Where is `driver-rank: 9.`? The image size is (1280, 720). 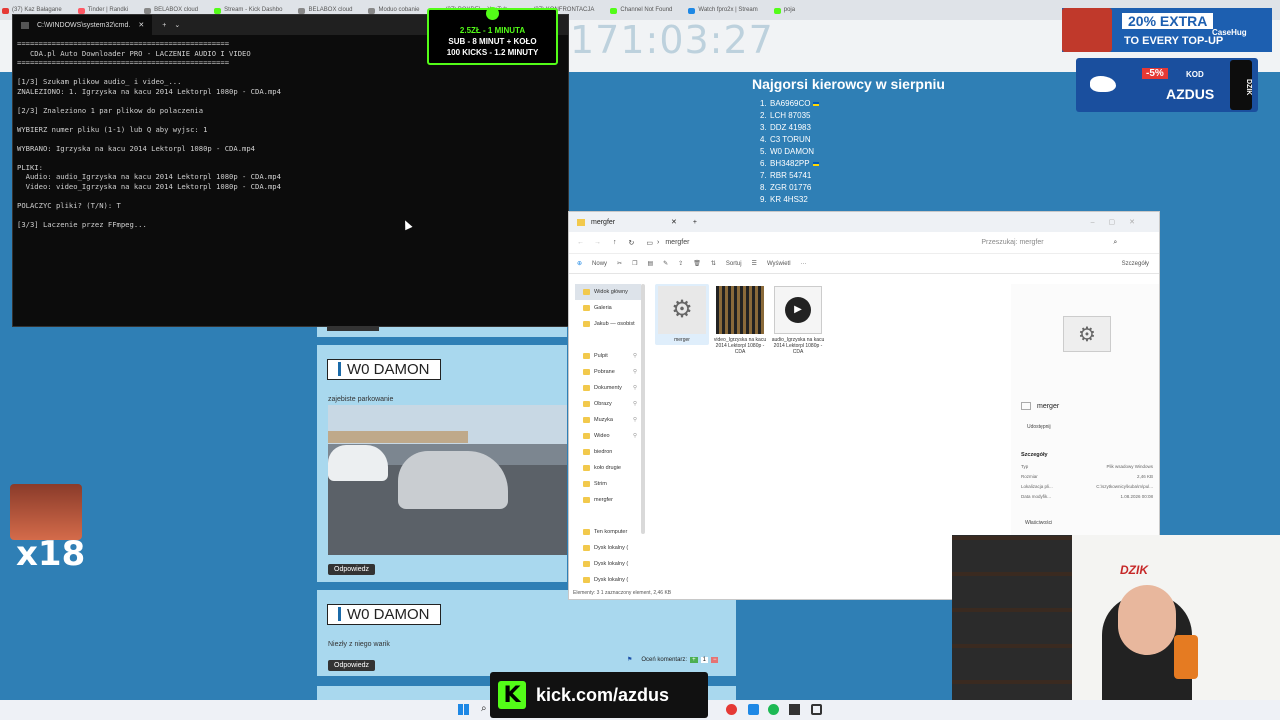
driver-rank: 9. is located at coordinates (763, 199).